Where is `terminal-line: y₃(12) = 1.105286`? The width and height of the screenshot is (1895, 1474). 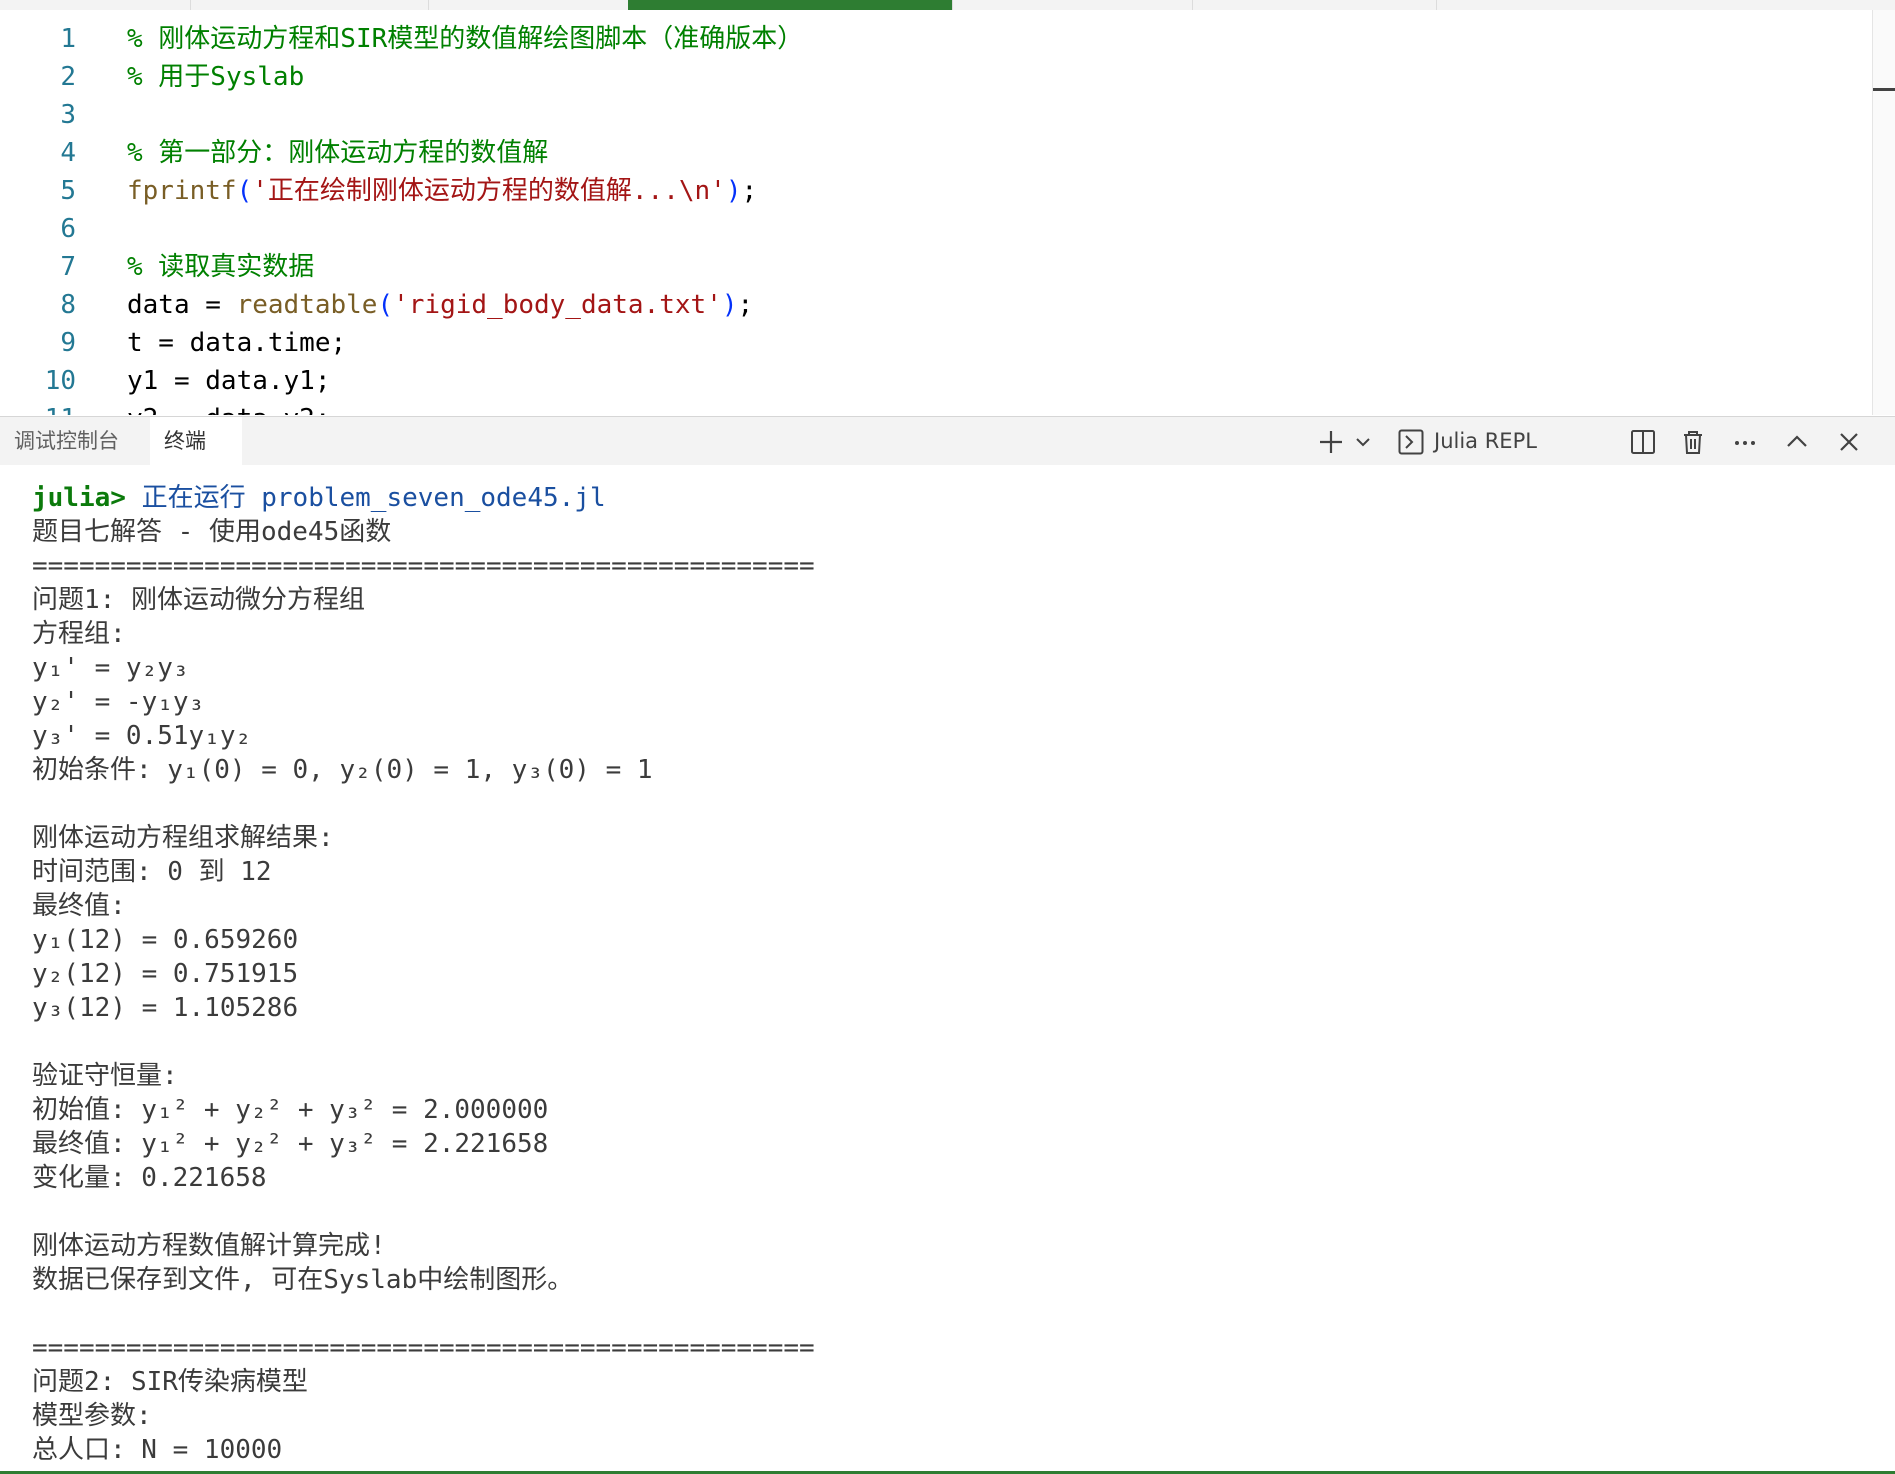 terminal-line: y₃(12) = 1.105286 is located at coordinates (165, 1008).